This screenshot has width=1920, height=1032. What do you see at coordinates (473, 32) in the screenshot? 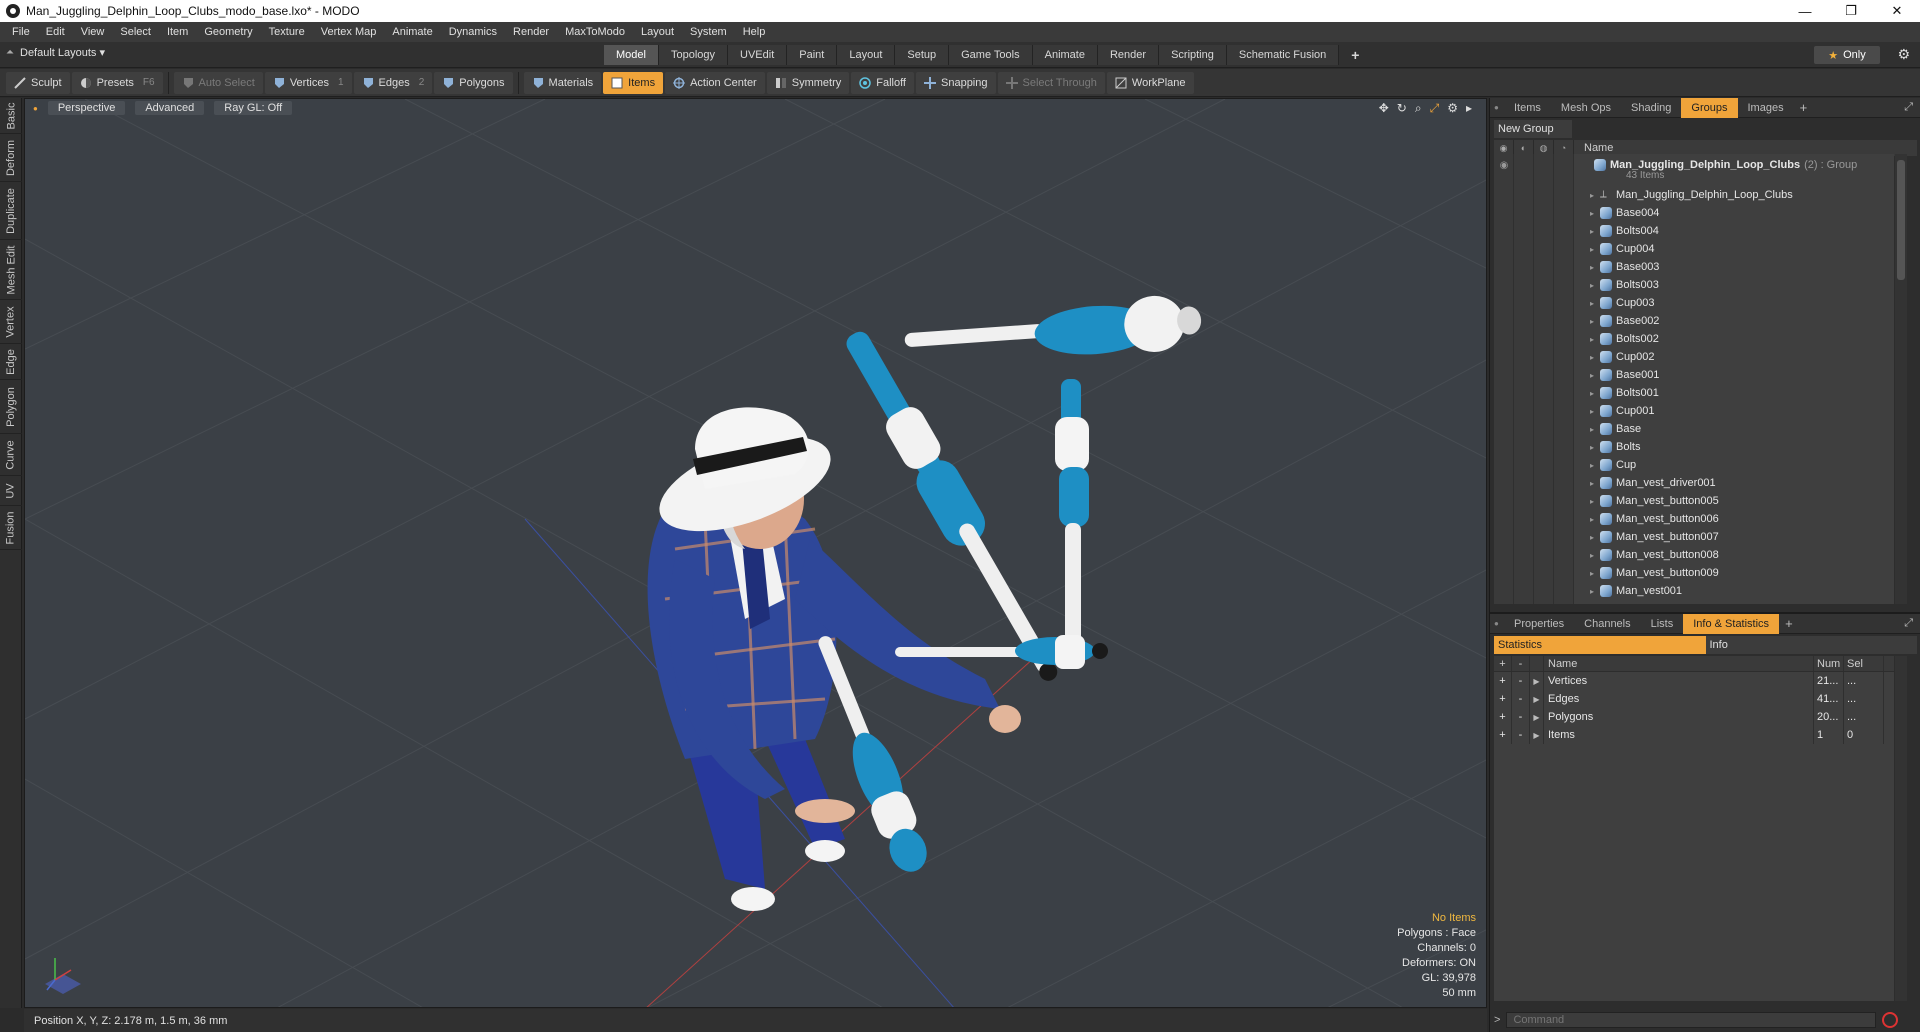
I see `menu-dynamics: Dynamics` at bounding box center [473, 32].